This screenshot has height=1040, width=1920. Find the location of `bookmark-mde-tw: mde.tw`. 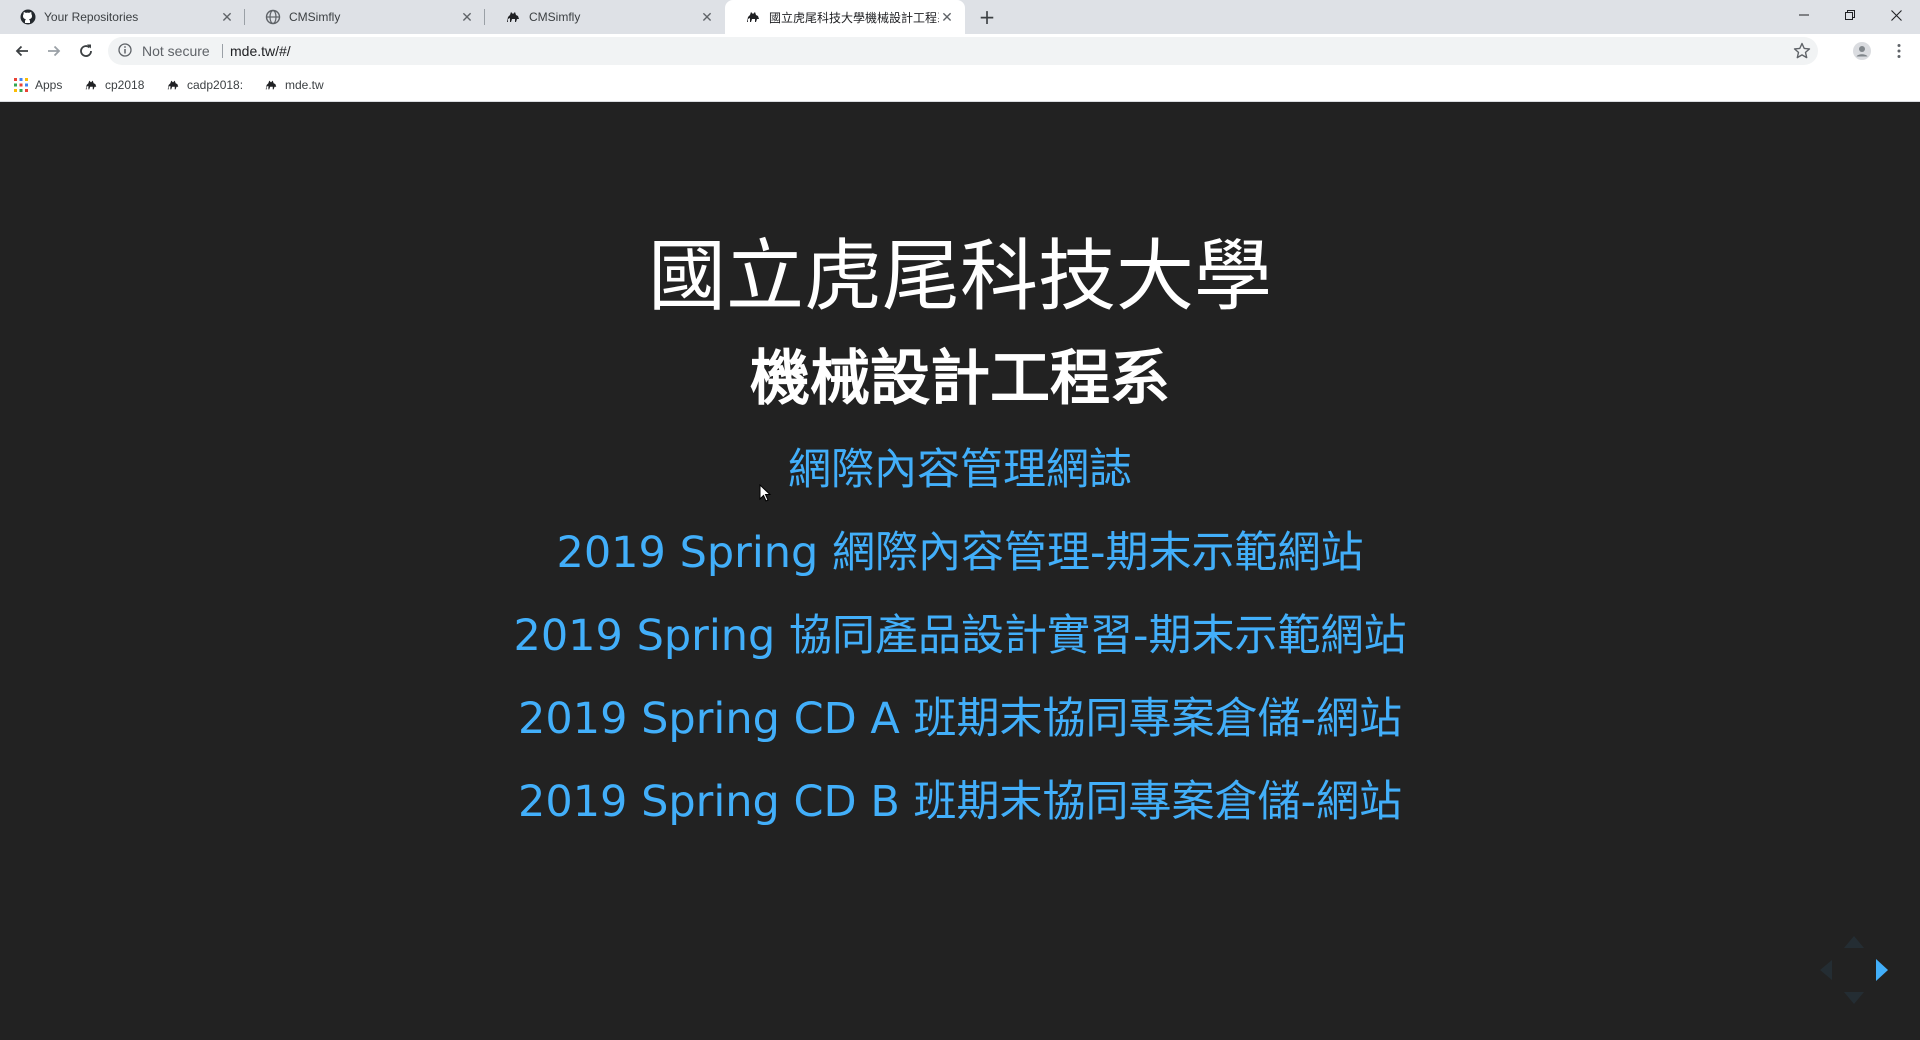

bookmark-mde-tw: mde.tw is located at coordinates (294, 85).